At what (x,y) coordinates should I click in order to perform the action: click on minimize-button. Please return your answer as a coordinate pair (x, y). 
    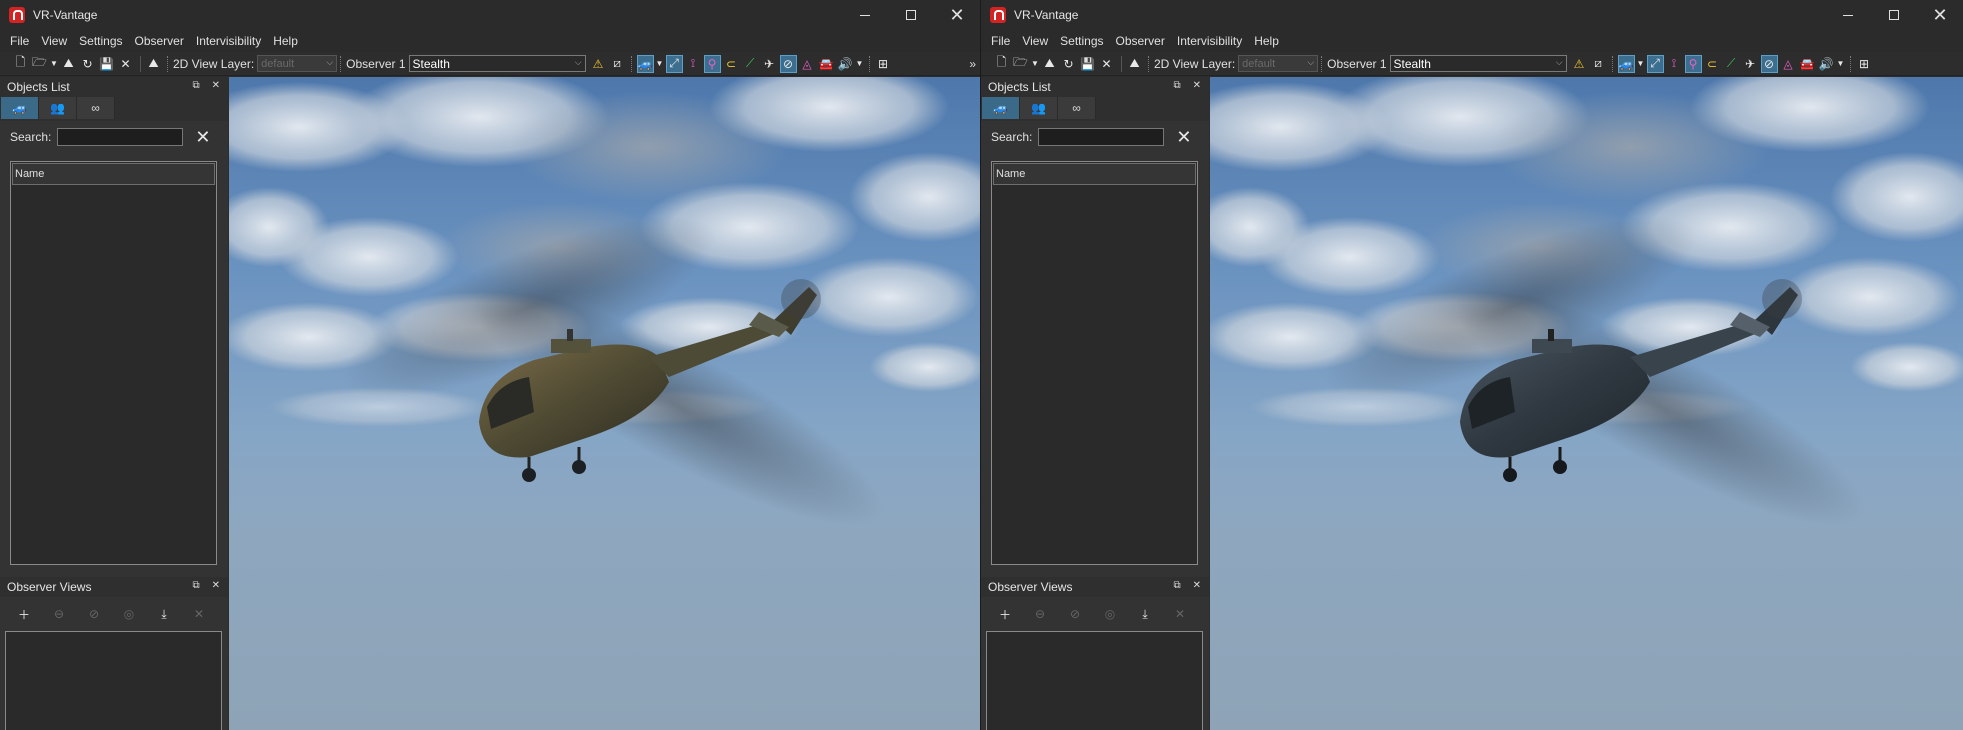
    Looking at the image, I should click on (865, 15).